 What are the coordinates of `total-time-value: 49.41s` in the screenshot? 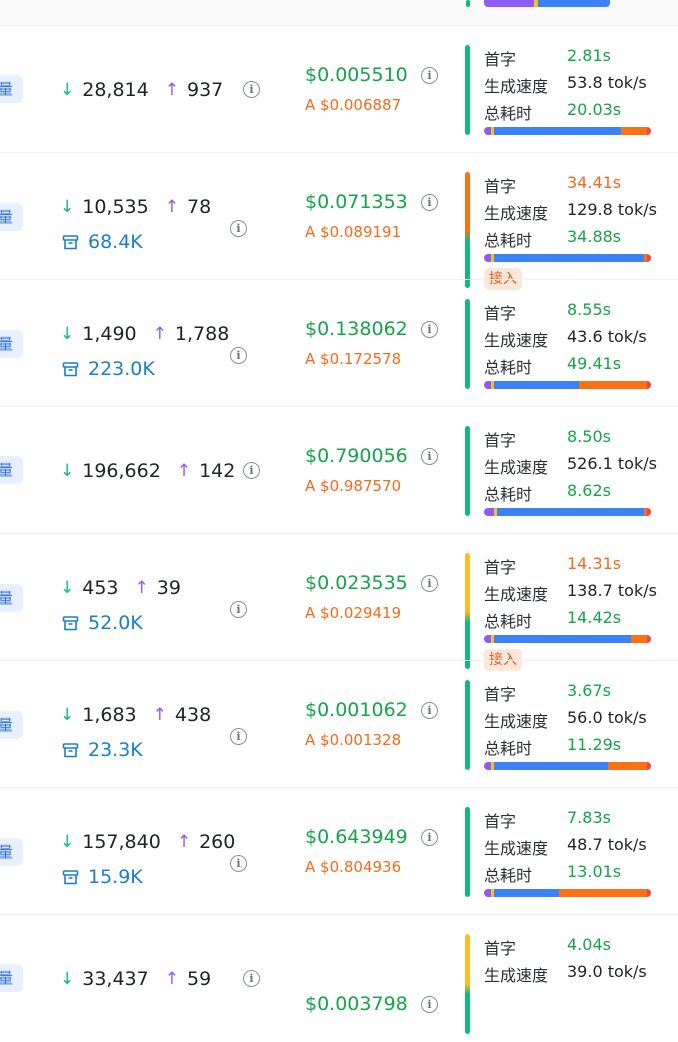 It's located at (594, 363).